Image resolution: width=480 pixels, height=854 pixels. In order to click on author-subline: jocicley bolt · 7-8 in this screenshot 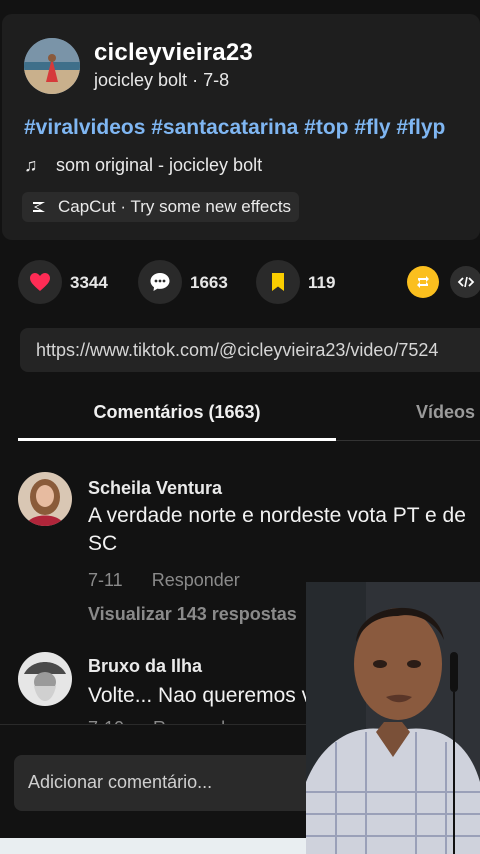, I will do `click(161, 80)`.